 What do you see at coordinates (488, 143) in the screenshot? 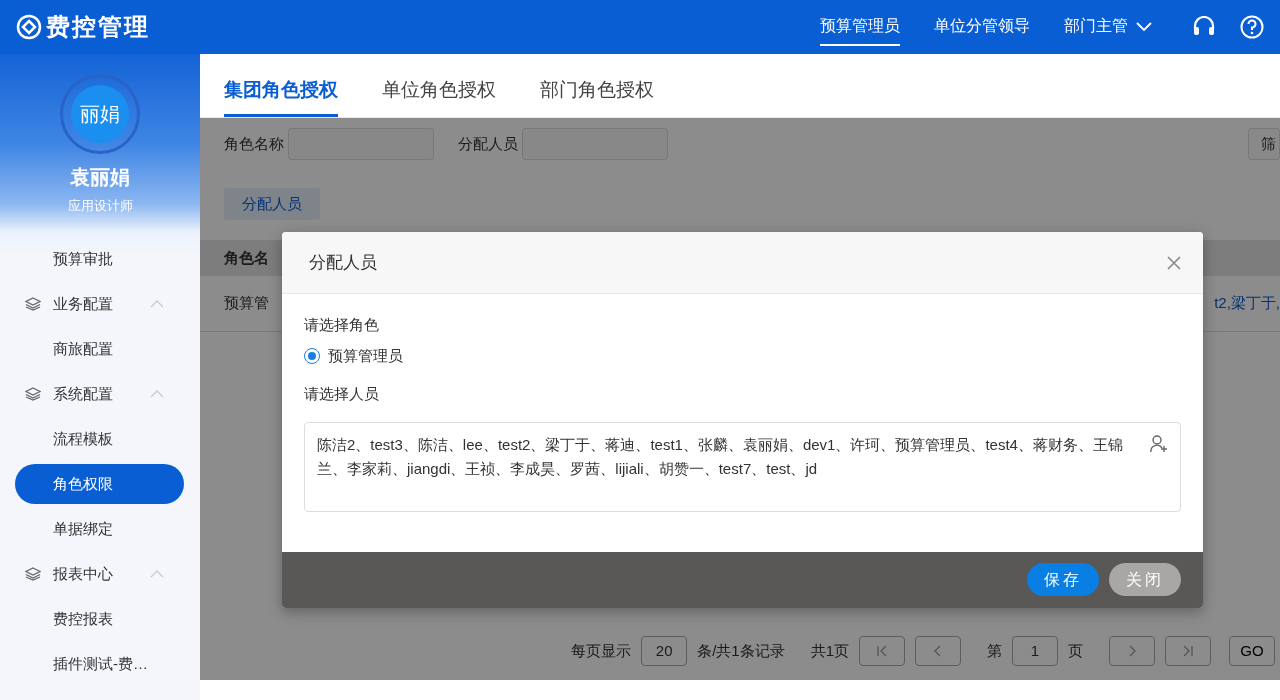
I see `filter-label: 分配人员` at bounding box center [488, 143].